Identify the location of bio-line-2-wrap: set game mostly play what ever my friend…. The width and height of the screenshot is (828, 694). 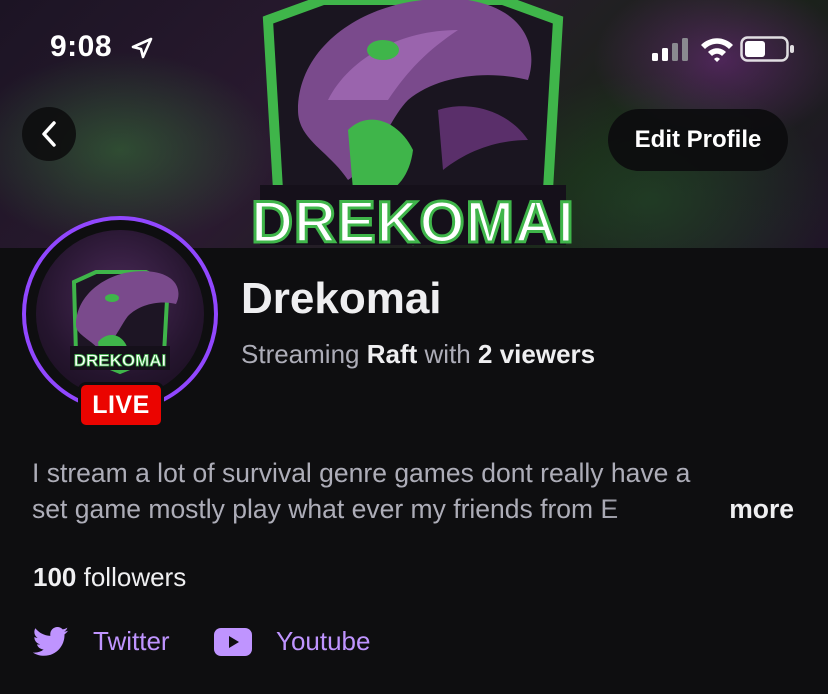
(417, 509).